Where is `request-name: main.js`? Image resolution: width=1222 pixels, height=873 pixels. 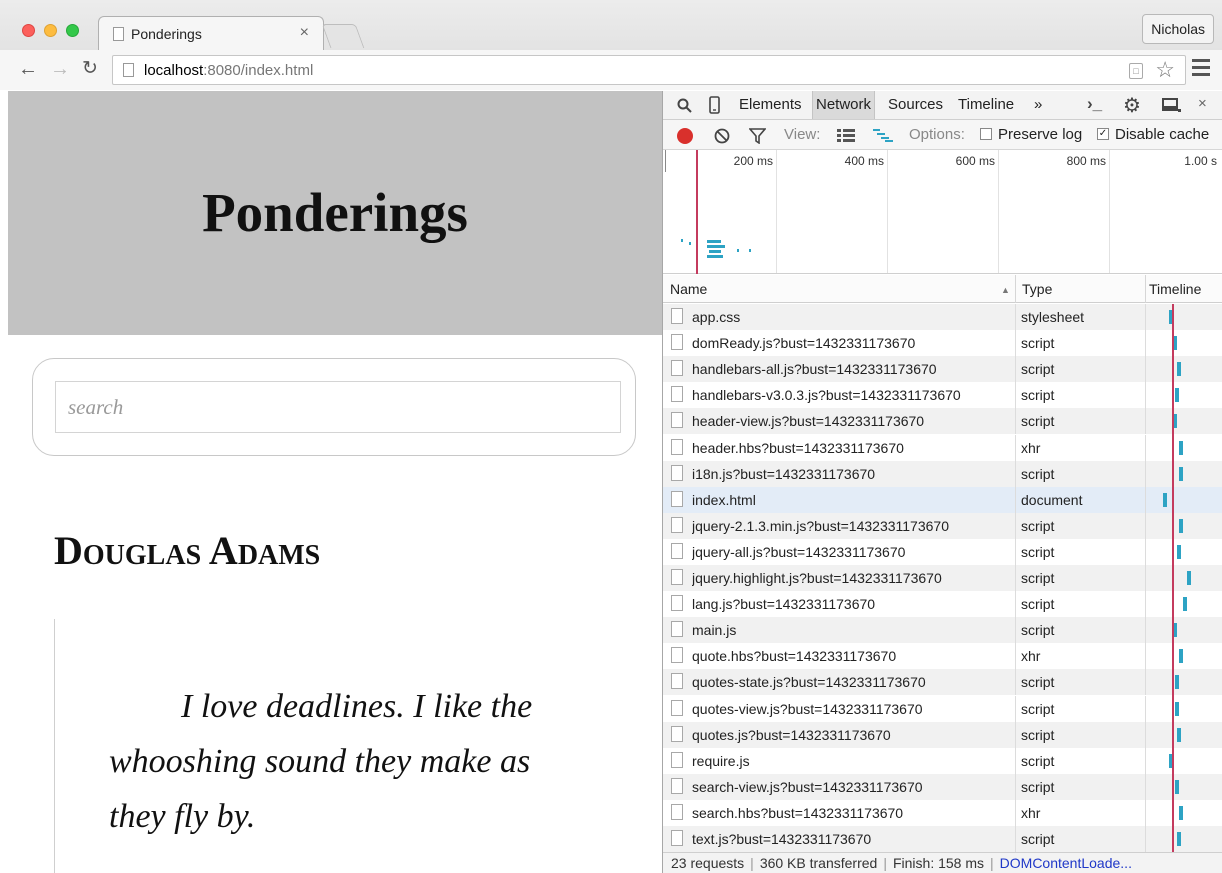
request-name: main.js is located at coordinates (714, 630).